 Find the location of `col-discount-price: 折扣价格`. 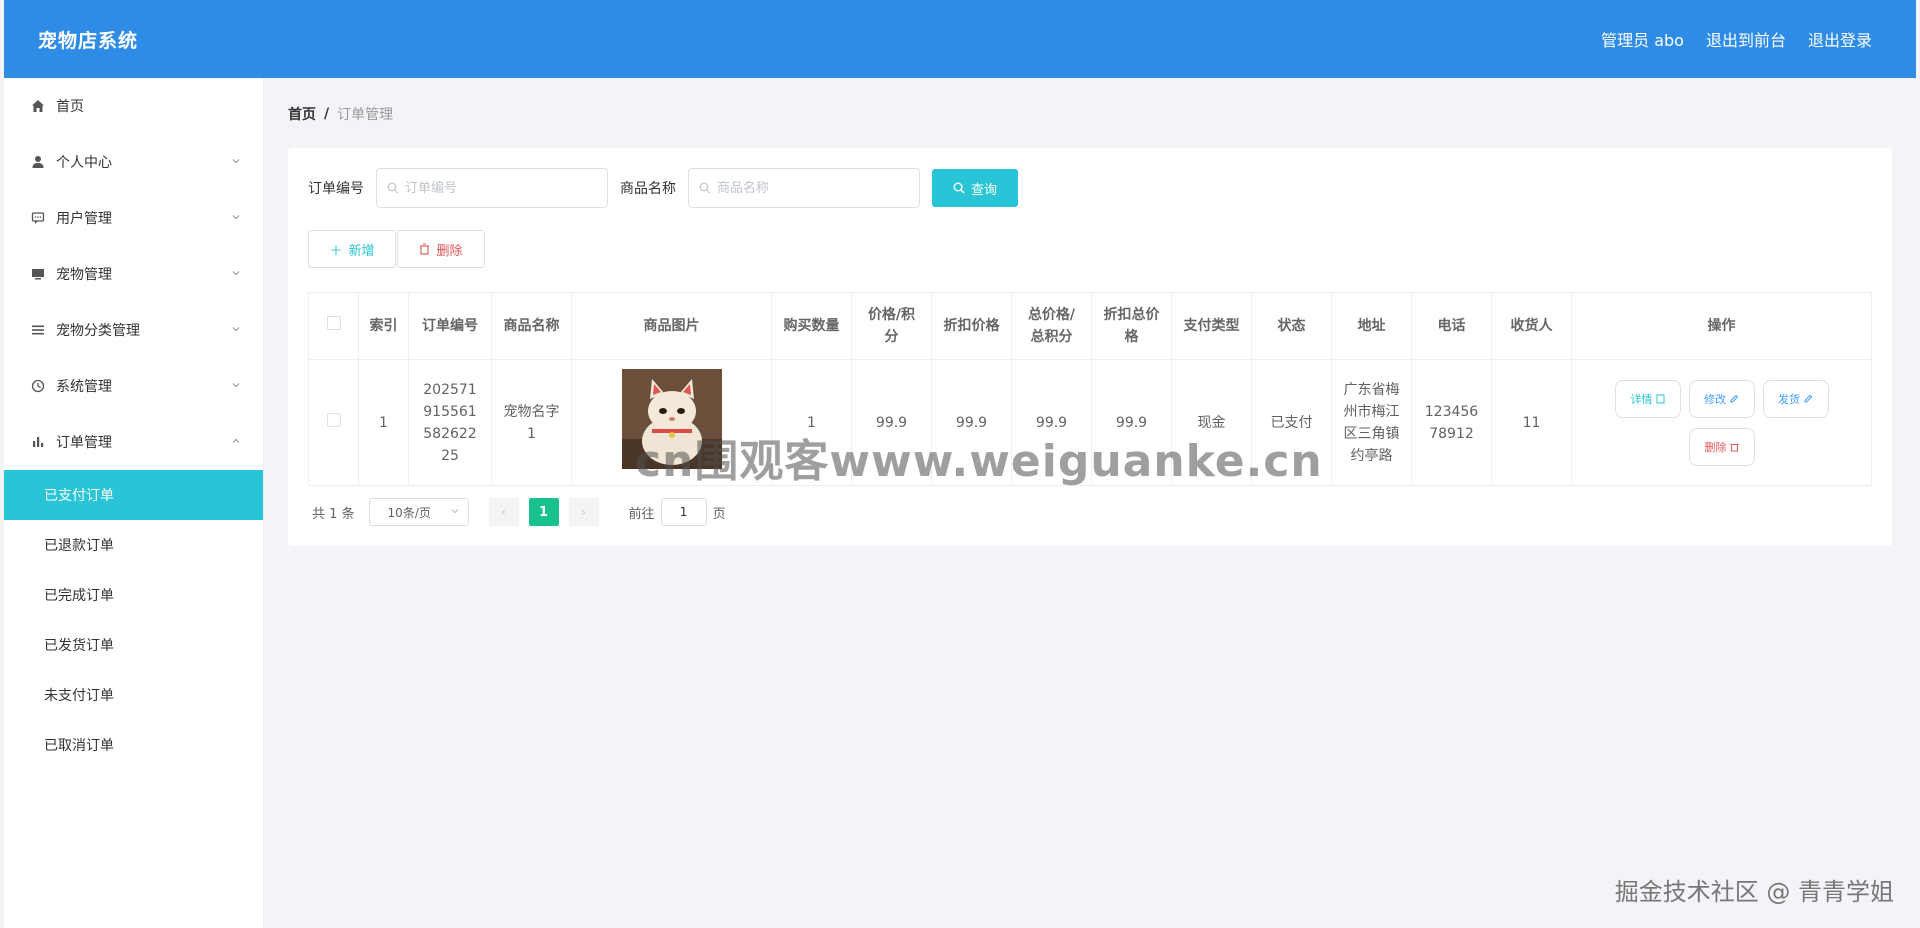

col-discount-price: 折扣价格 is located at coordinates (971, 326).